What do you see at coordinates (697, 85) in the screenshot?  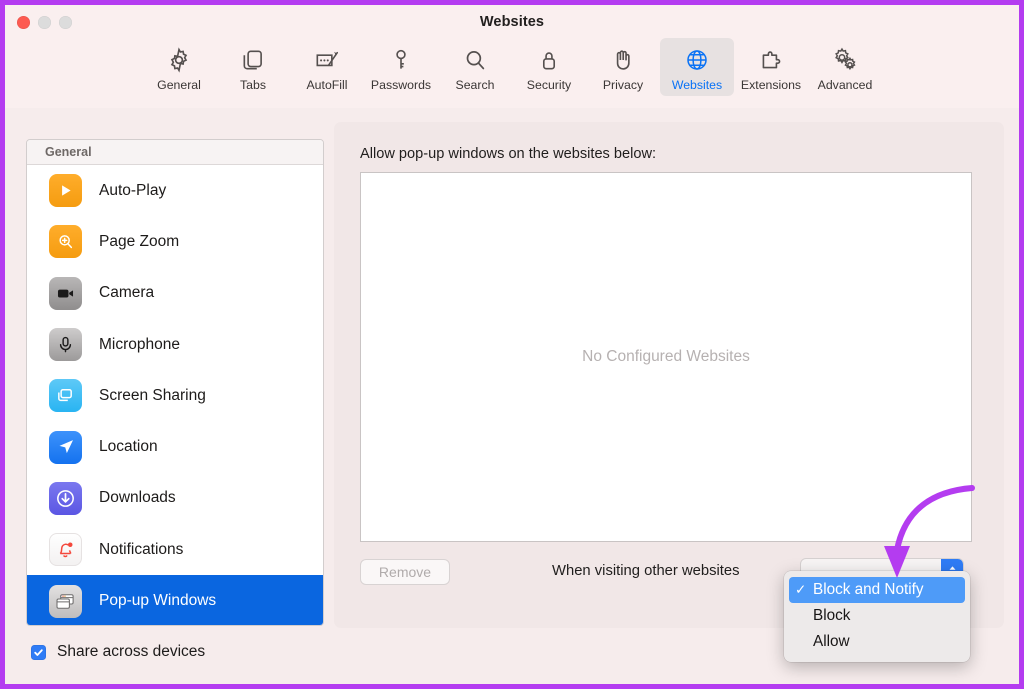 I see `toolbar-tab-label: Websites` at bounding box center [697, 85].